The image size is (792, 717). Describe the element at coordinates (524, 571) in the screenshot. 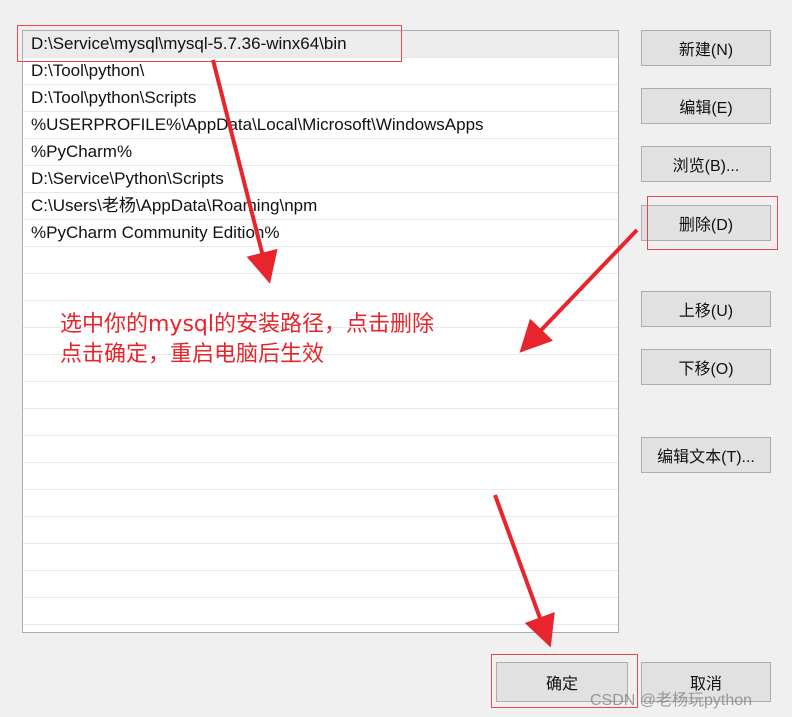

I see `arrow-ok-icon` at that location.